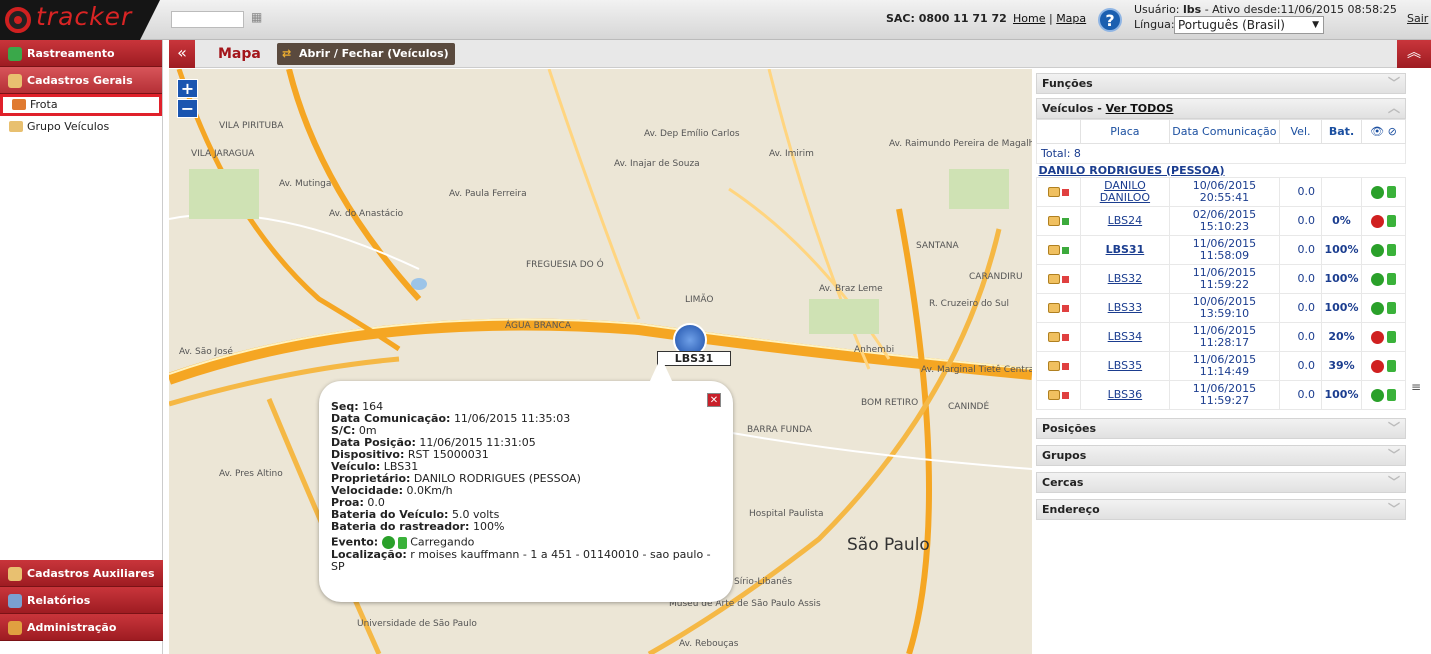 This screenshot has height=654, width=1431. I want to click on help-icon: ?, so click(1110, 20).